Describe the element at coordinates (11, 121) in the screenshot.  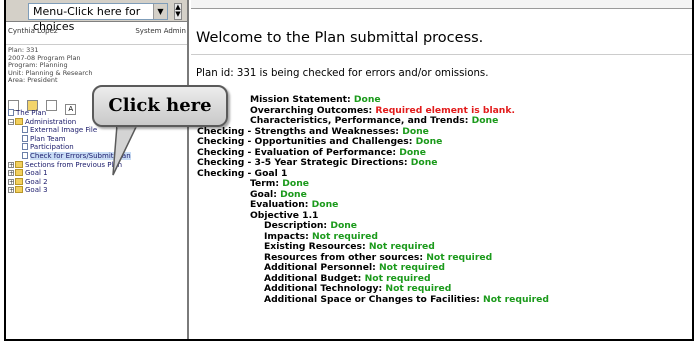
I see `collapse-icon: −` at that location.